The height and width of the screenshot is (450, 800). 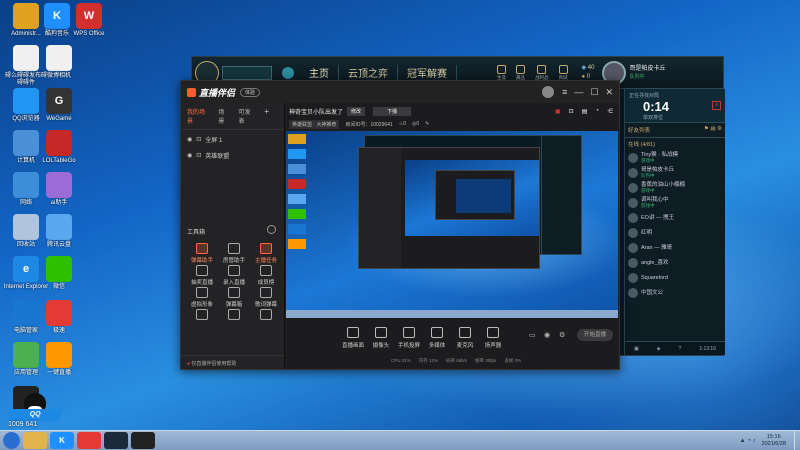 I want to click on taskbar-explorer-icon, so click(x=35, y=440).